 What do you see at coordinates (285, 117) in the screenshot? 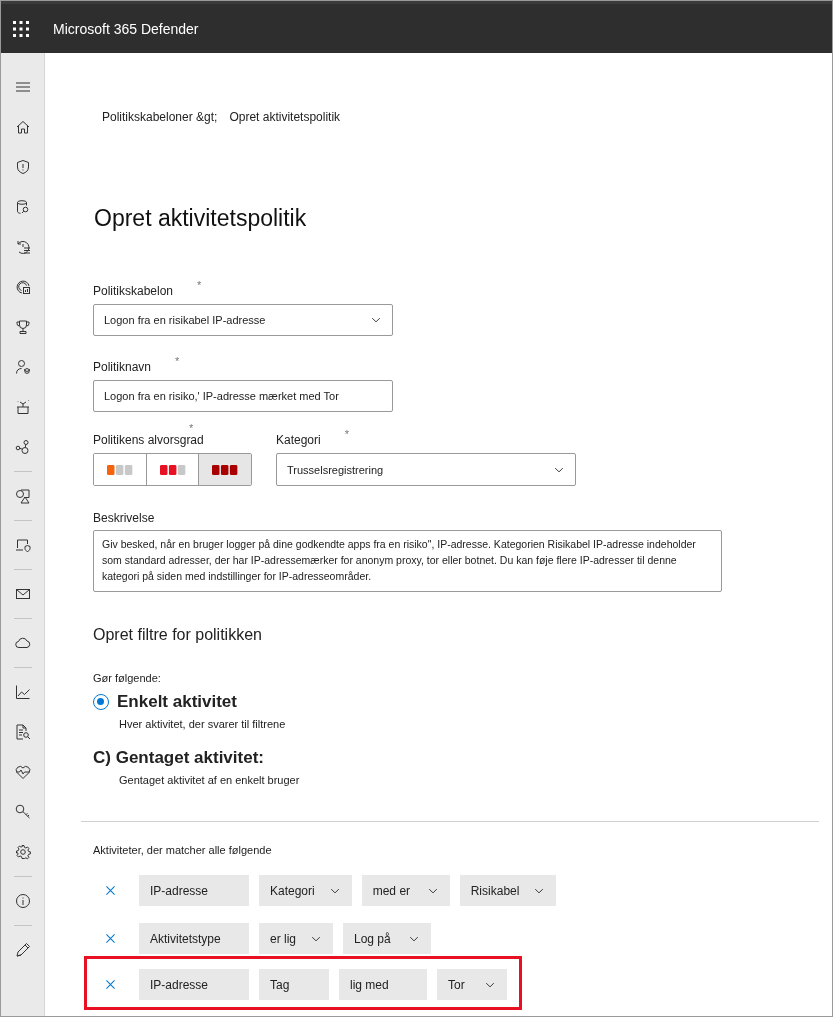
I see `breadcrumb-current: Opret aktivitetspolitik` at bounding box center [285, 117].